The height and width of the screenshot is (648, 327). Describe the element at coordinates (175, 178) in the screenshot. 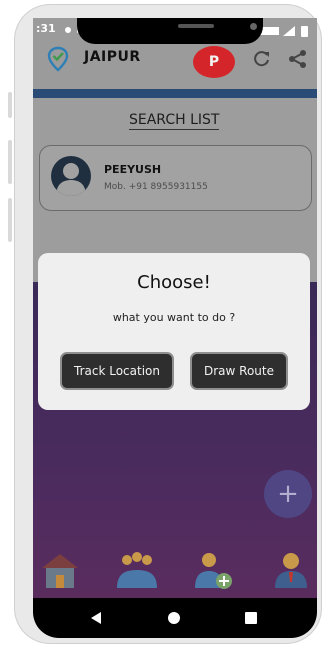

I see `contact-card: PEEYUSH Mob. +91 8955931155` at that location.